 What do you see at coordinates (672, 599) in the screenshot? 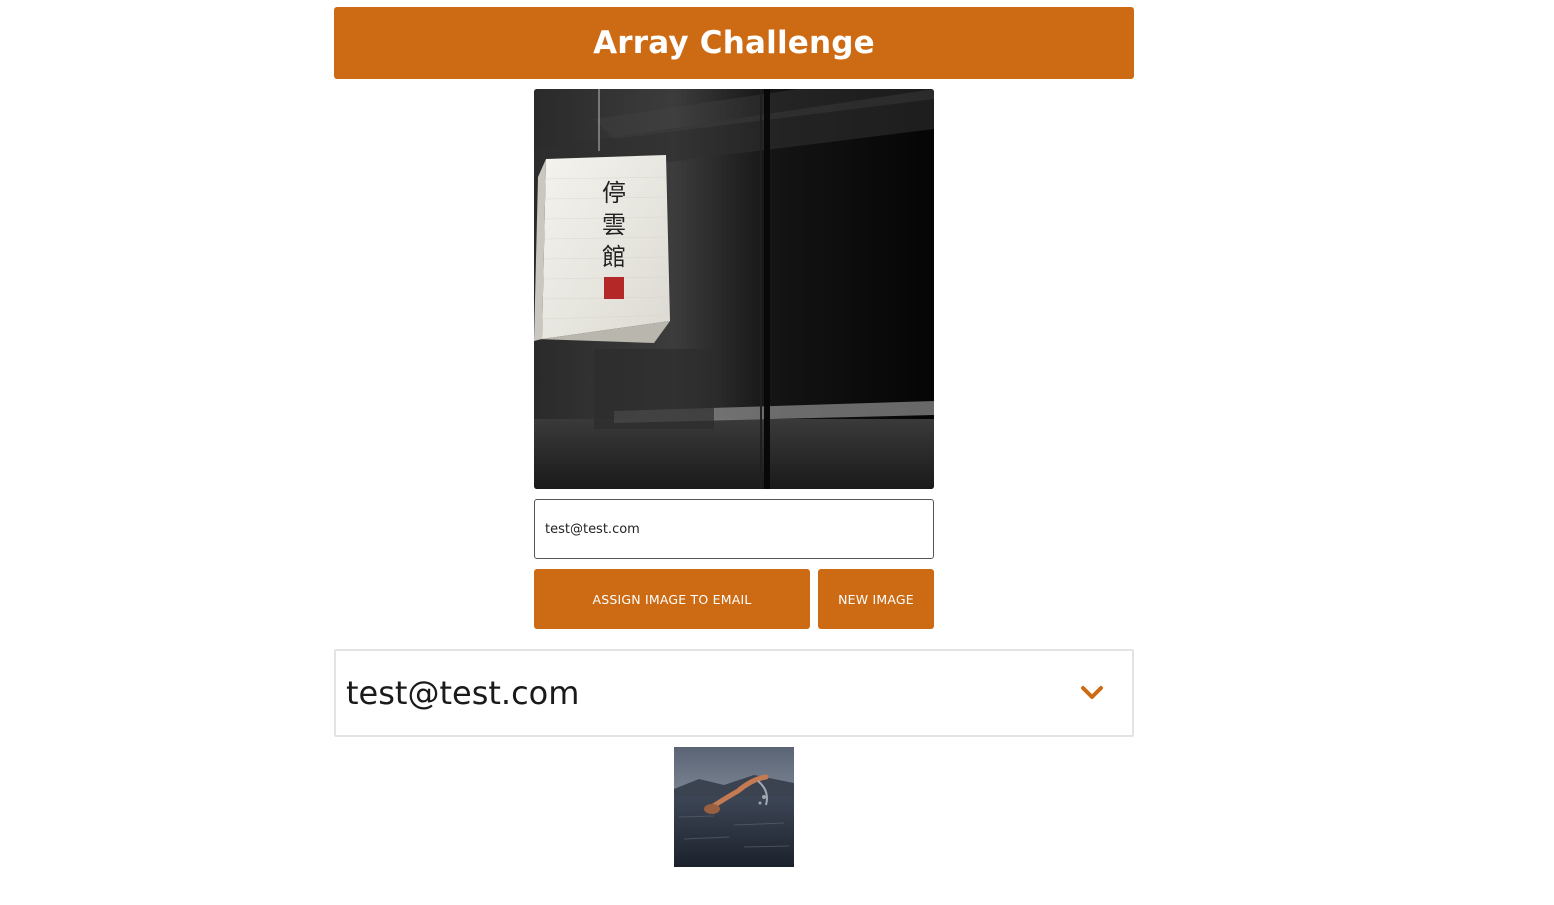
I see `assign-image-button: ASSIGN IMAGE TO EMAIL` at bounding box center [672, 599].